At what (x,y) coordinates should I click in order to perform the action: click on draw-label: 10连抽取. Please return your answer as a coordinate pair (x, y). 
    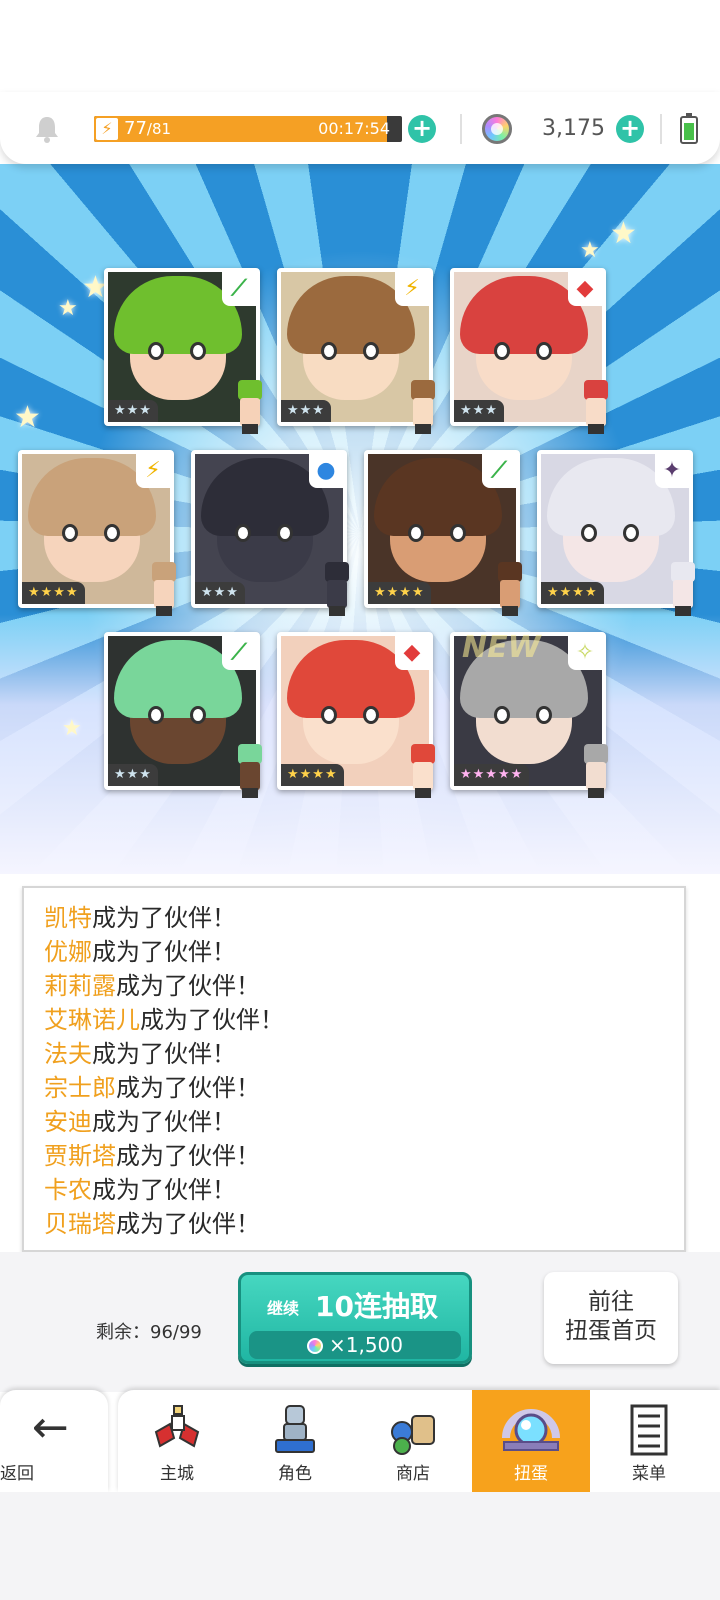
    Looking at the image, I should click on (376, 1306).